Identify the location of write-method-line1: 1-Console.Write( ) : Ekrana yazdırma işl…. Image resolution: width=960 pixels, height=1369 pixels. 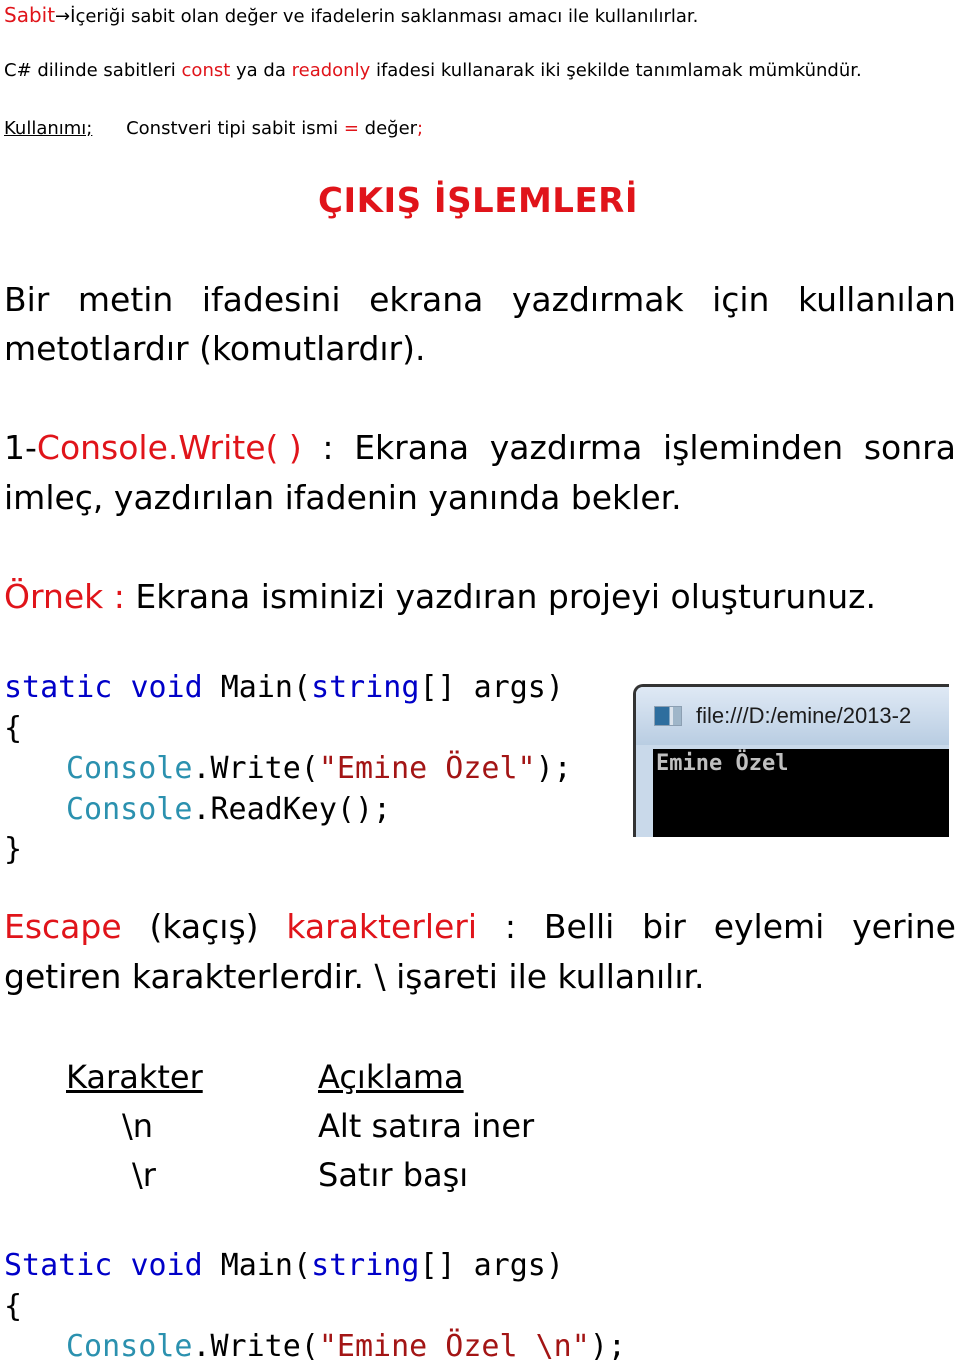
(480, 447).